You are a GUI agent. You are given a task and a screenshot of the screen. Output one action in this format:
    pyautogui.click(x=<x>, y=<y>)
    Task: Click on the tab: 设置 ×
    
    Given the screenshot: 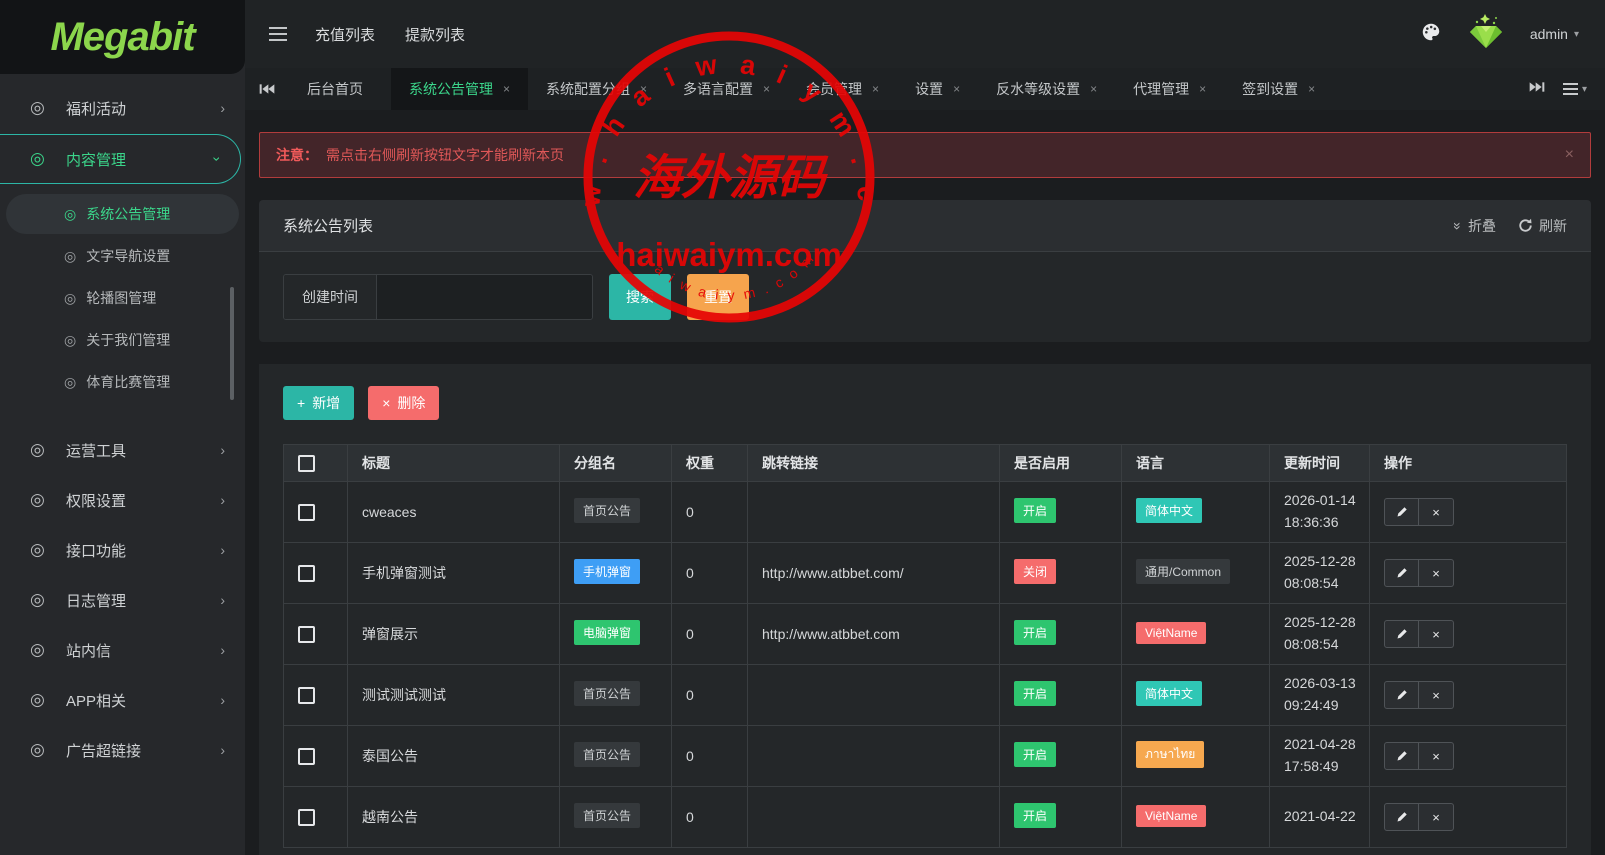 What is the action you would take?
    pyautogui.click(x=937, y=89)
    